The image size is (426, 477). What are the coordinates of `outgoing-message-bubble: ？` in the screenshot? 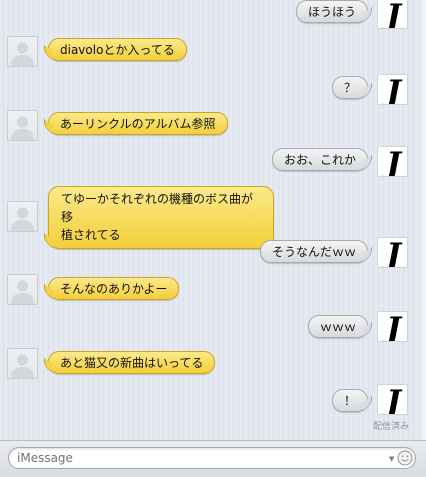 It's located at (351, 87).